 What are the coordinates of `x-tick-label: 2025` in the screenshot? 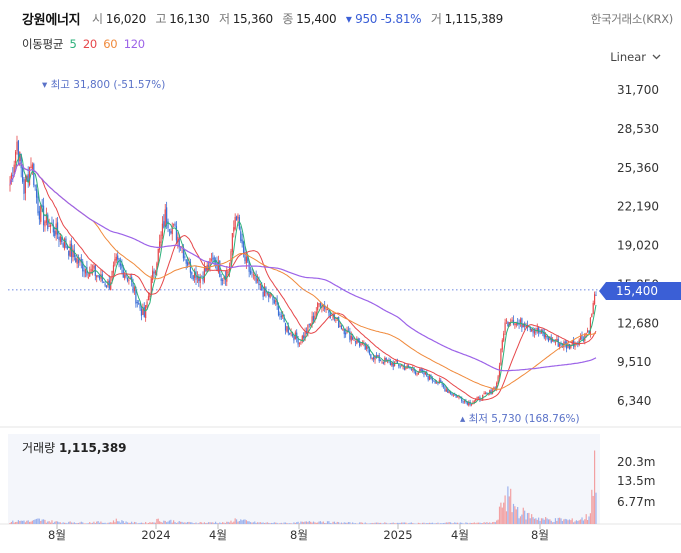 It's located at (397, 535).